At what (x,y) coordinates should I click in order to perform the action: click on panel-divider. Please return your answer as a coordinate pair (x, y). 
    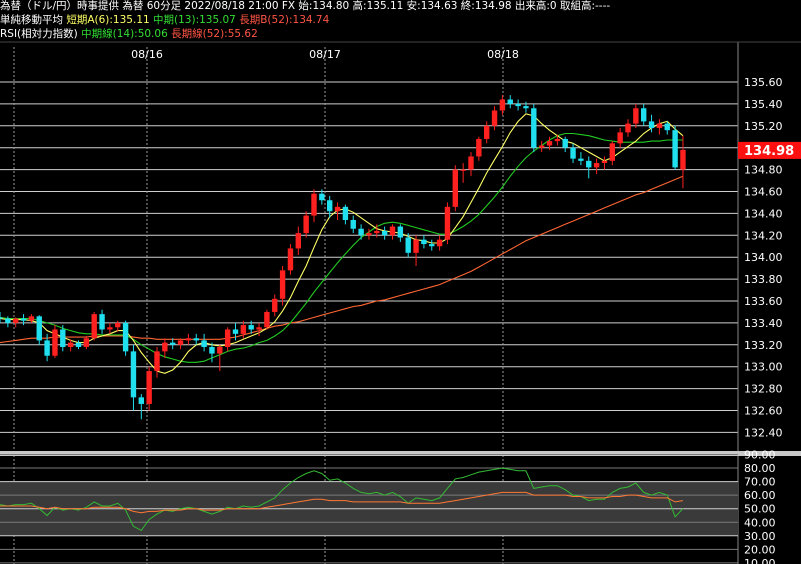
    Looking at the image, I should click on (400, 453).